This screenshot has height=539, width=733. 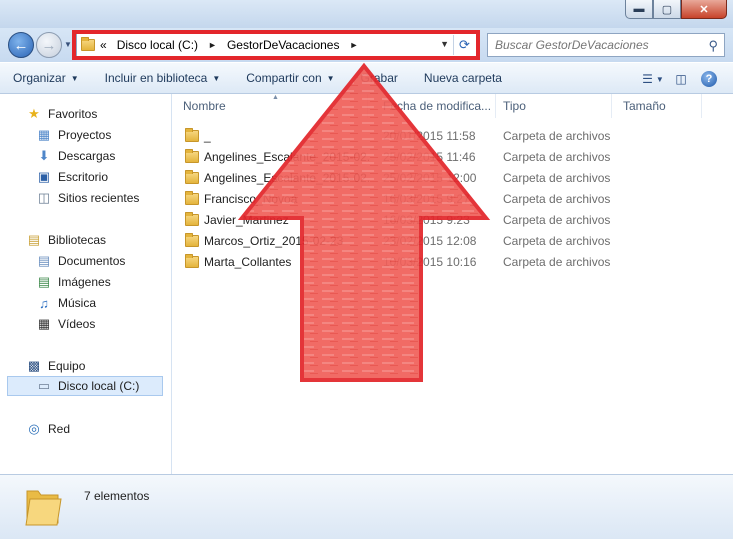 I want to click on nav-label: Sitios recientes, so click(x=99, y=198).